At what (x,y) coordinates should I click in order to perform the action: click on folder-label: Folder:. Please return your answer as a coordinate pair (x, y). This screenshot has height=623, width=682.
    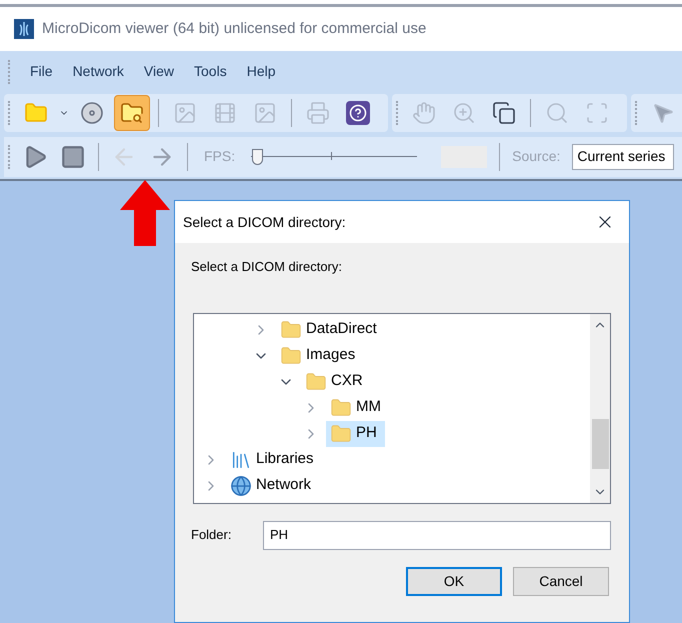
    Looking at the image, I should click on (211, 535).